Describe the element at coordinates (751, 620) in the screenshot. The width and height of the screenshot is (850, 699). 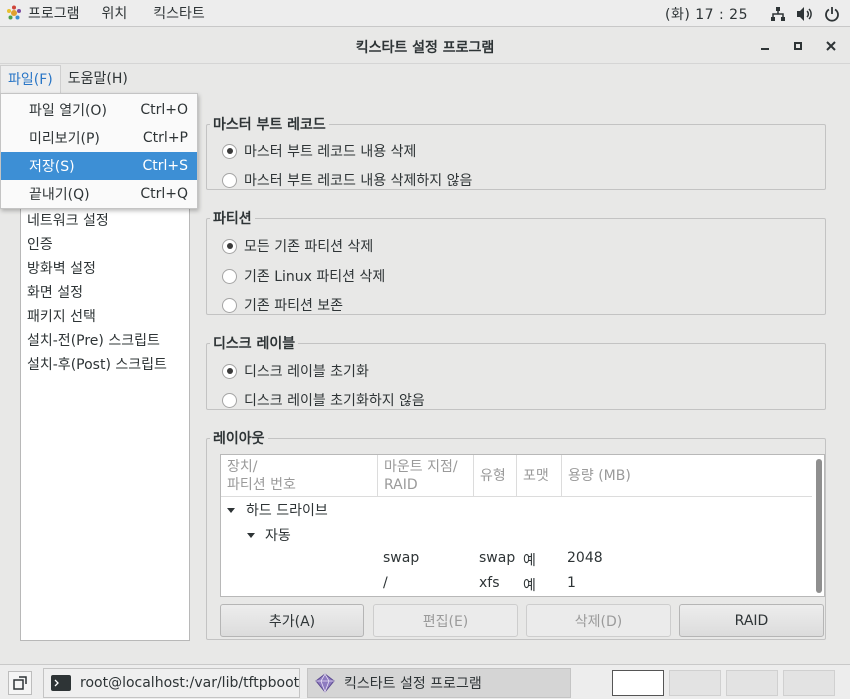
I see `raid-button: RAID` at that location.